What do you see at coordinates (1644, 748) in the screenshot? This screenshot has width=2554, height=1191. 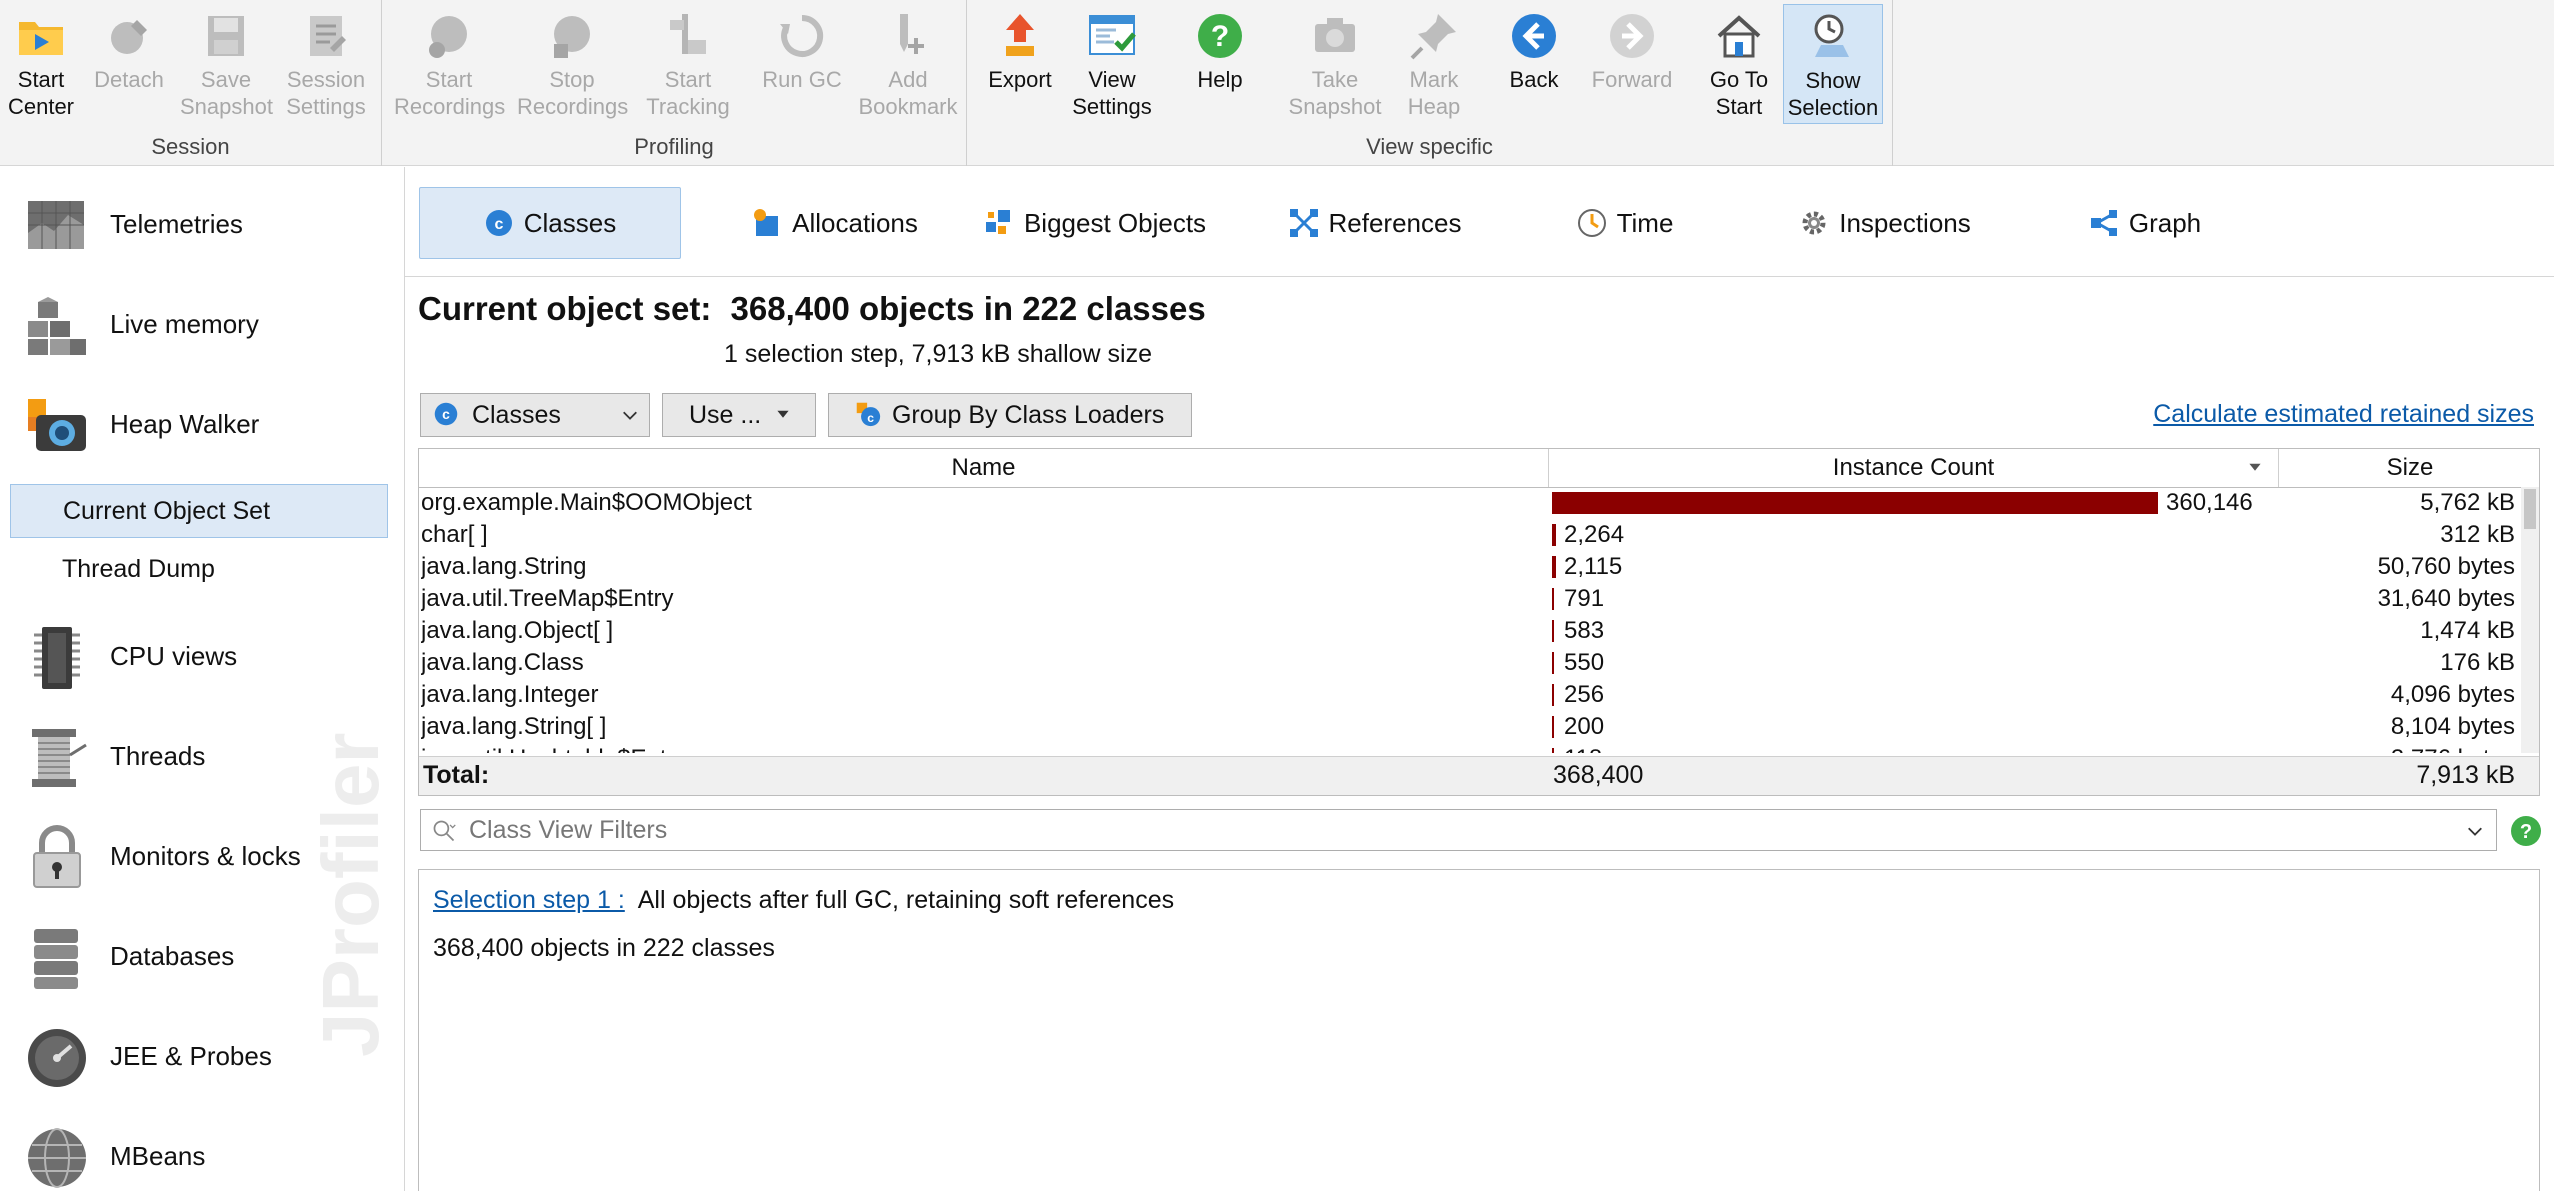 I see `row-instance-count: 118` at bounding box center [1644, 748].